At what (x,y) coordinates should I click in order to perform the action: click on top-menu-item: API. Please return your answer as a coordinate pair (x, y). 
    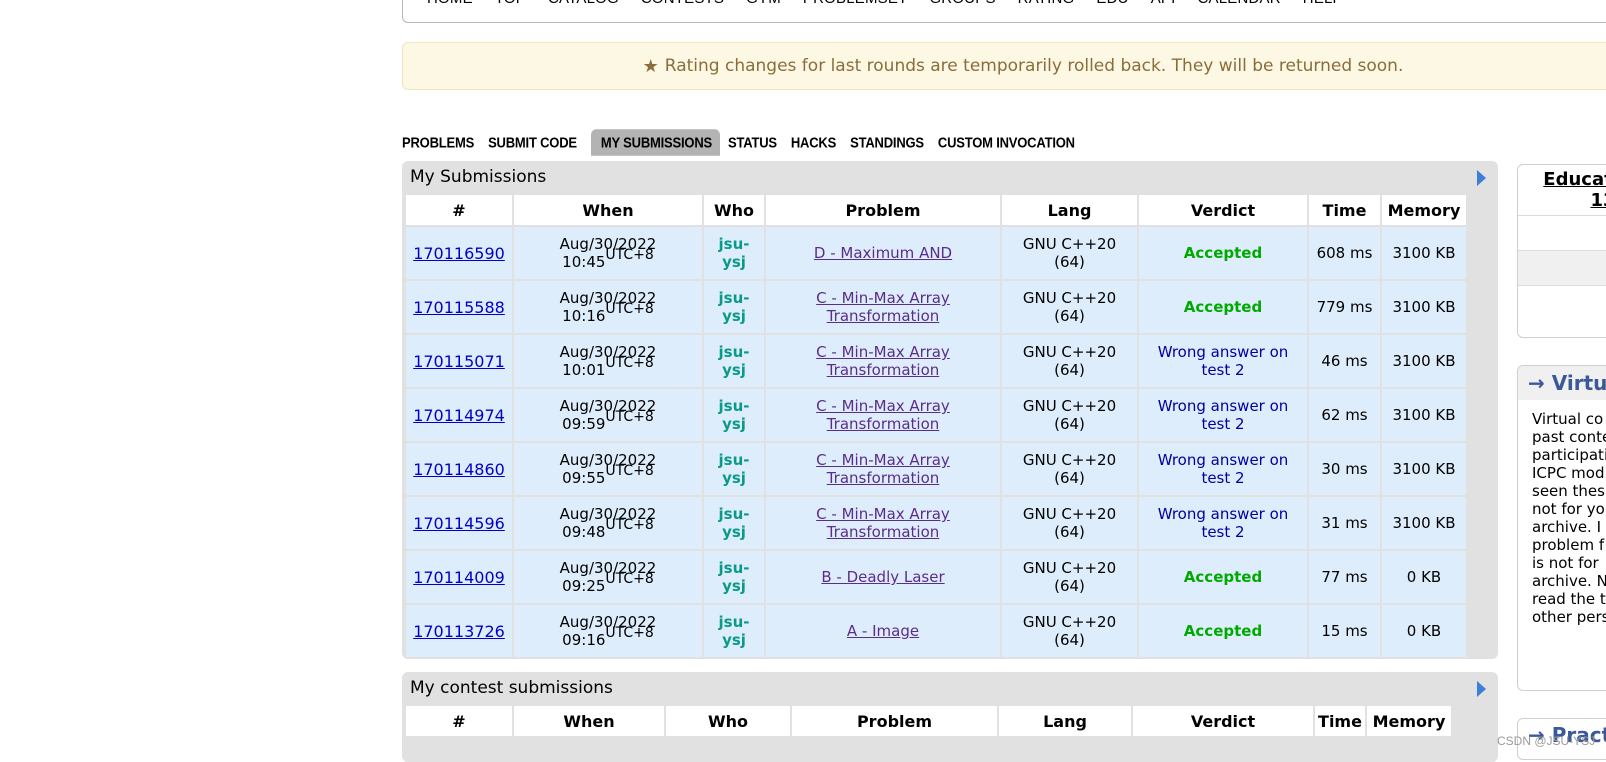
    Looking at the image, I should click on (1163, 3).